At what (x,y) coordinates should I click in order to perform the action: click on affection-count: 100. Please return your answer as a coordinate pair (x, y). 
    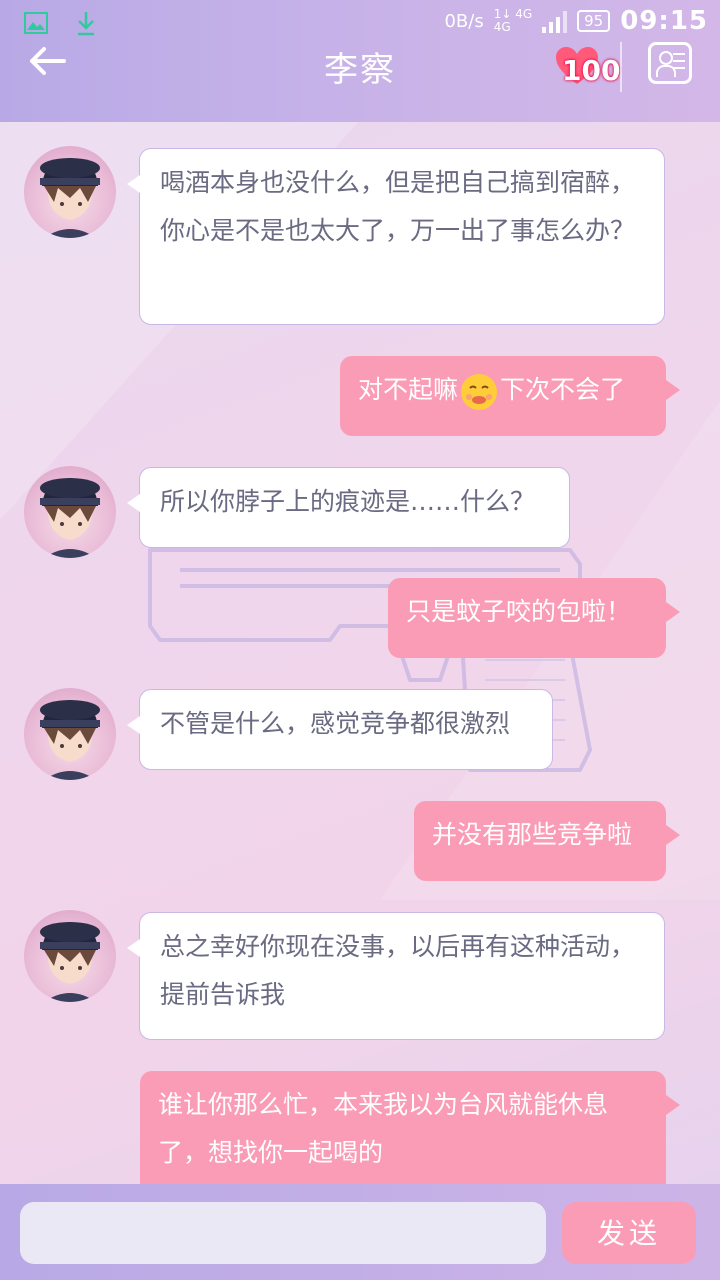
    Looking at the image, I should click on (591, 70).